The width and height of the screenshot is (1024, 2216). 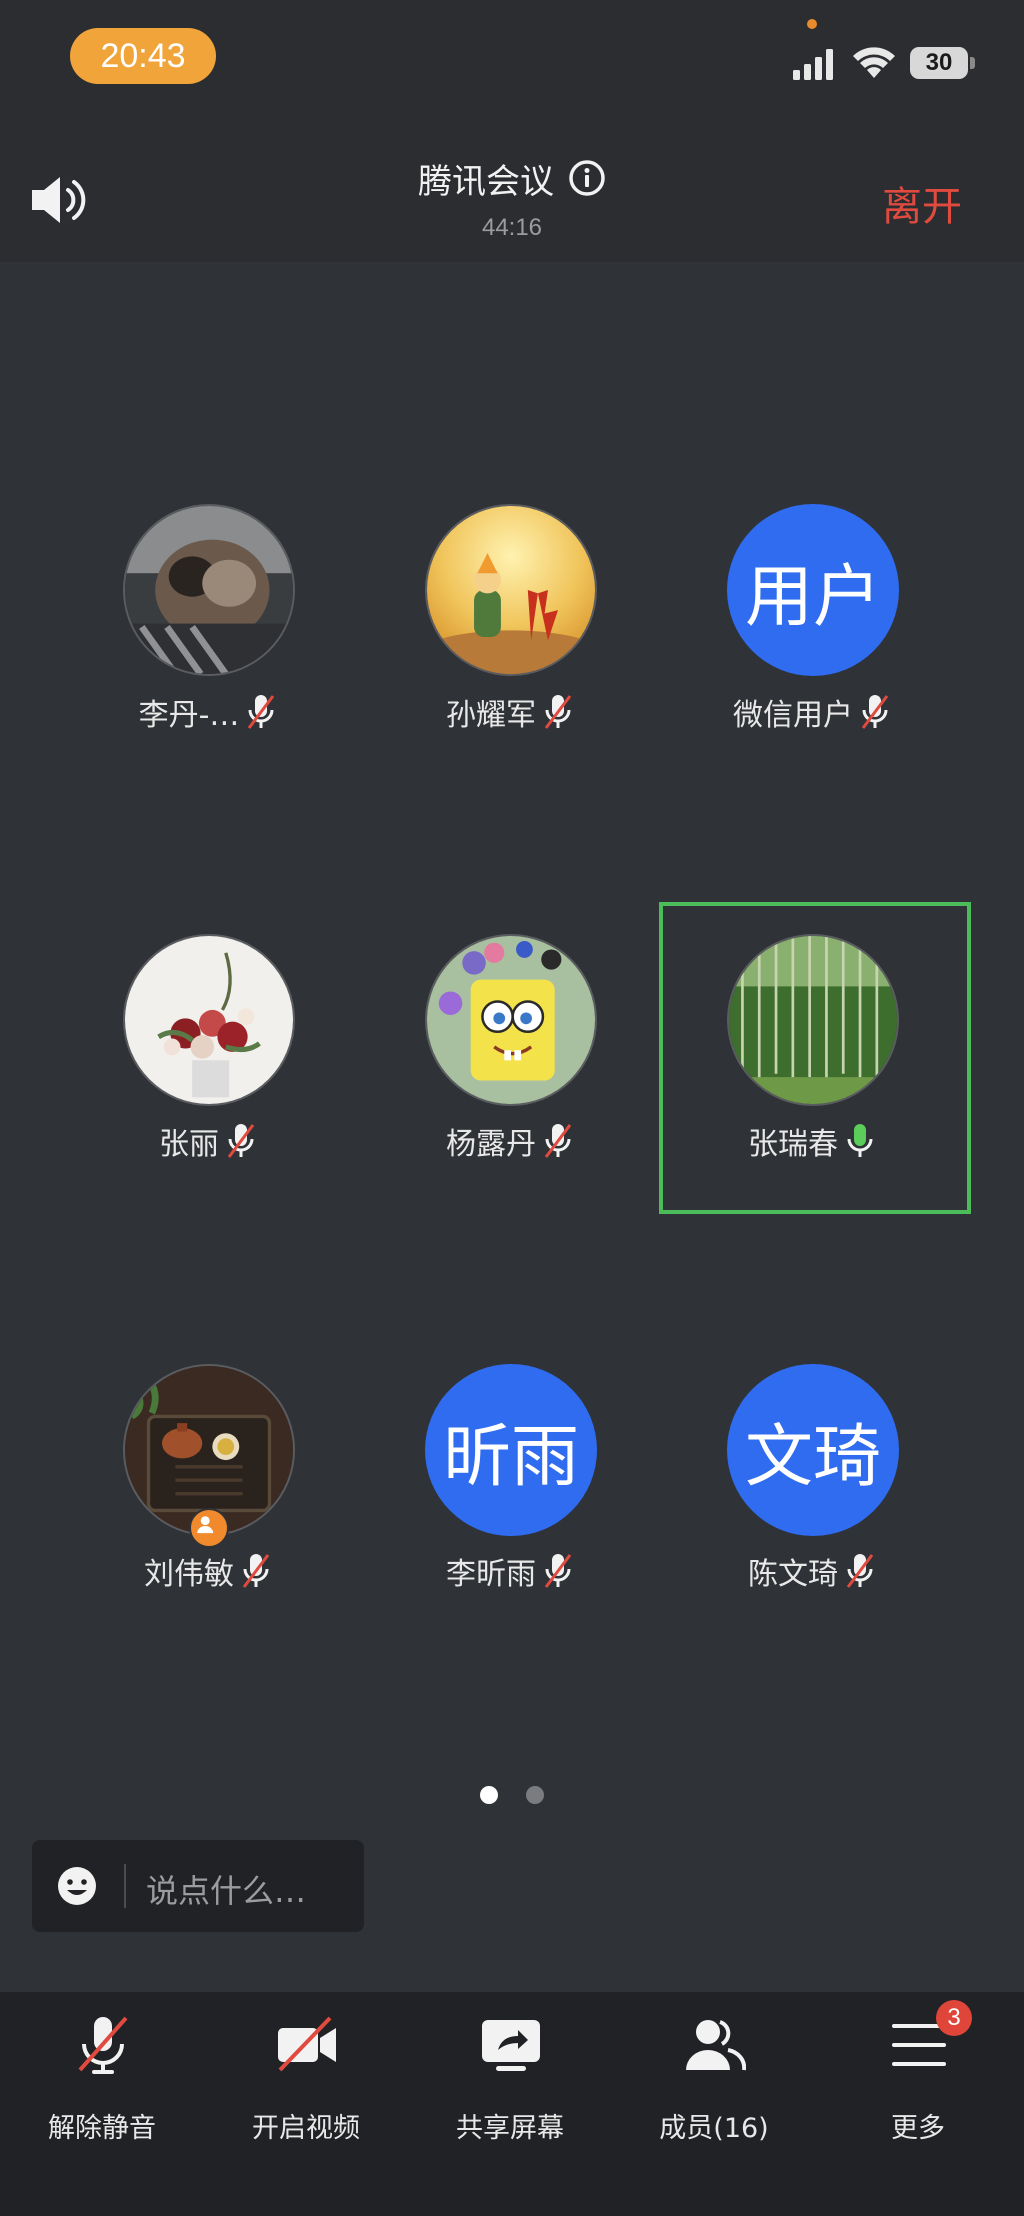 What do you see at coordinates (125, 1886) in the screenshot?
I see `chat-divider` at bounding box center [125, 1886].